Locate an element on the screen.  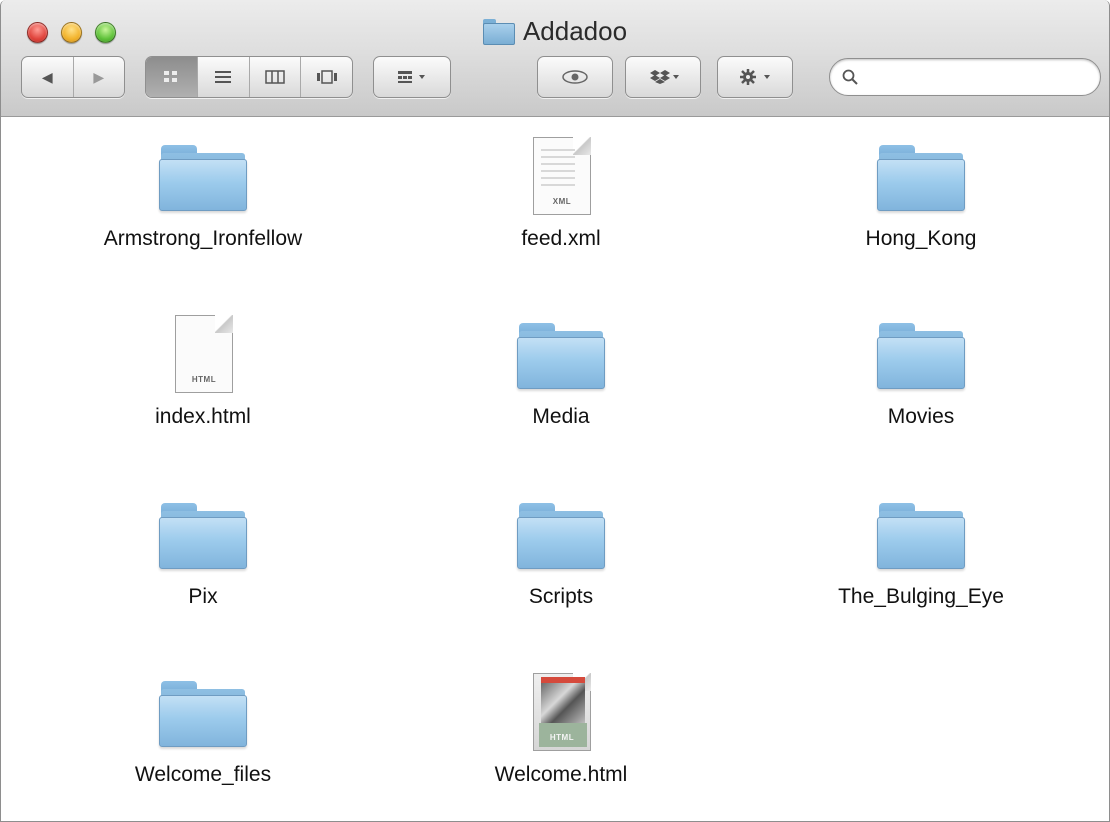
column-view-button is located at coordinates (276, 77).